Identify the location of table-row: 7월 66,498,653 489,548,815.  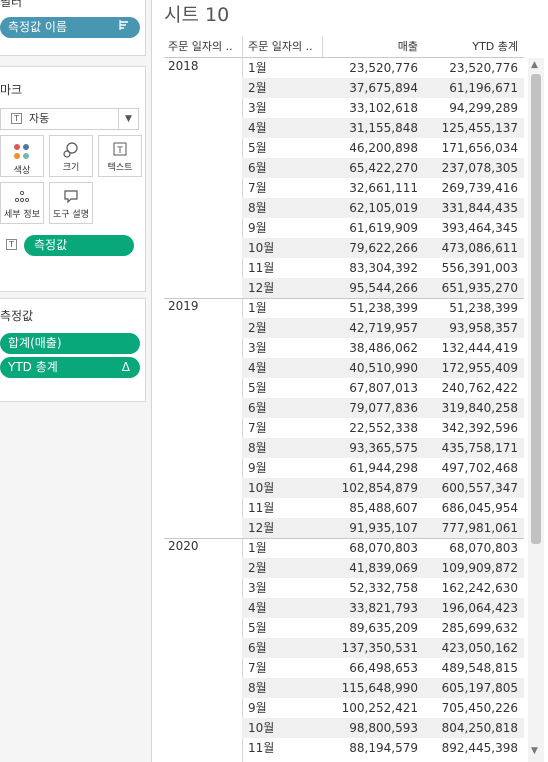
(383, 668).